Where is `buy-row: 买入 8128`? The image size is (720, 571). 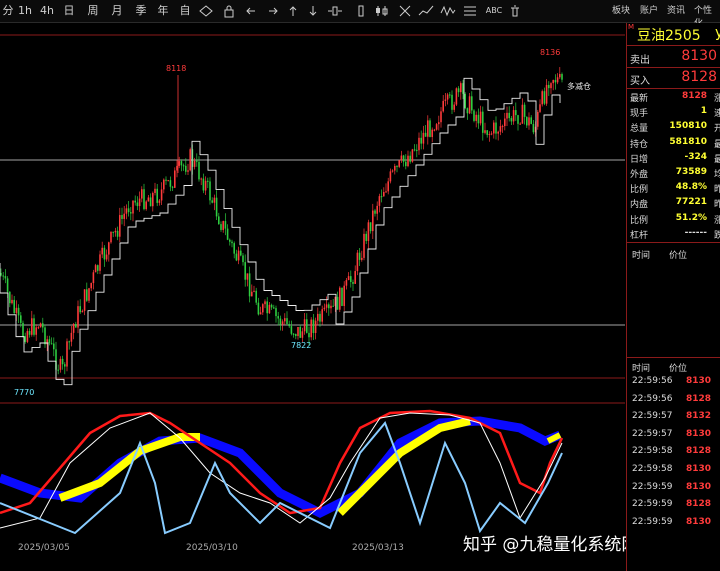 buy-row: 买入 8128 is located at coordinates (673, 78).